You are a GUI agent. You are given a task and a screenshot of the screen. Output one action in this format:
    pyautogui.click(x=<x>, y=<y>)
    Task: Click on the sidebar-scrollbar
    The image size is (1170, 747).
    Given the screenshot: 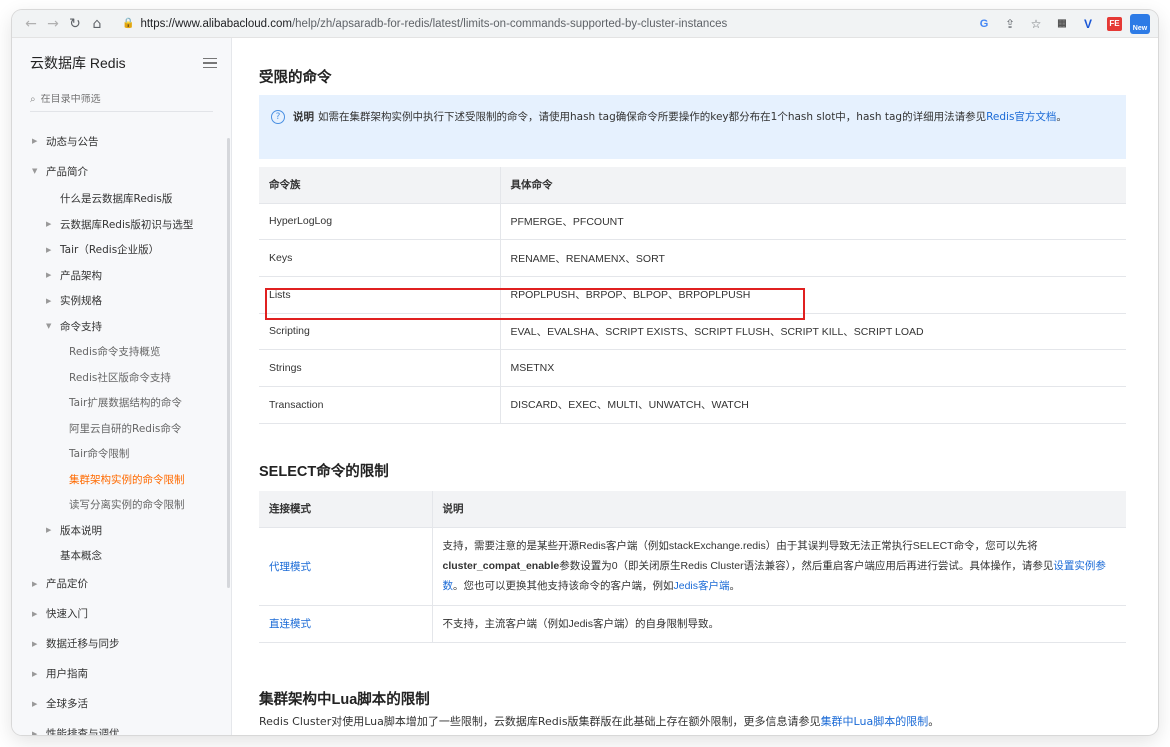 What is the action you would take?
    pyautogui.click(x=228, y=363)
    